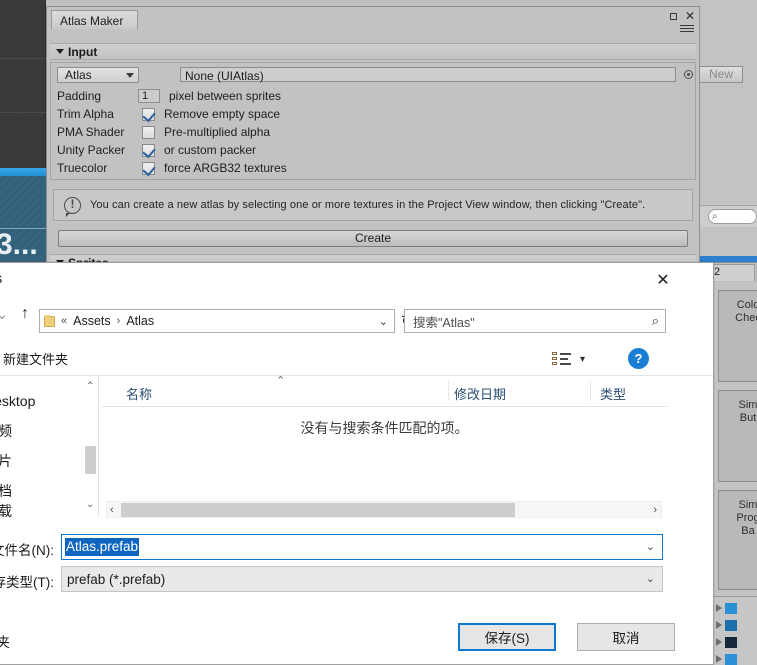 The height and width of the screenshot is (665, 757). Describe the element at coordinates (148, 132) in the screenshot. I see `pma-shader-checkbox` at that location.